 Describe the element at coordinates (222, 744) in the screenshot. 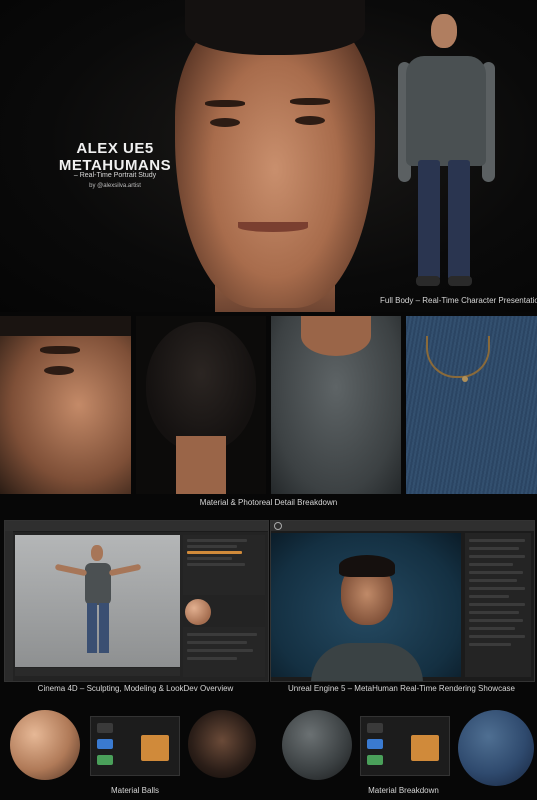

I see `hair-material-ball` at that location.